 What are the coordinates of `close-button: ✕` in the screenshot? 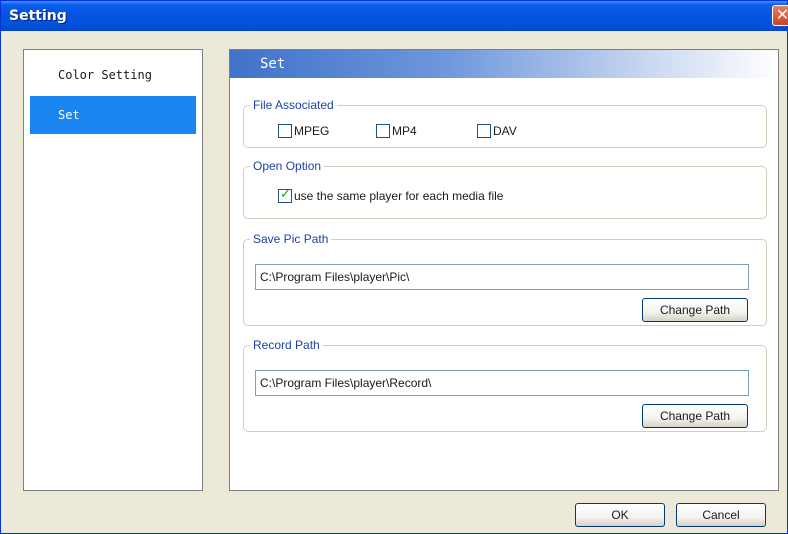 It's located at (780, 15).